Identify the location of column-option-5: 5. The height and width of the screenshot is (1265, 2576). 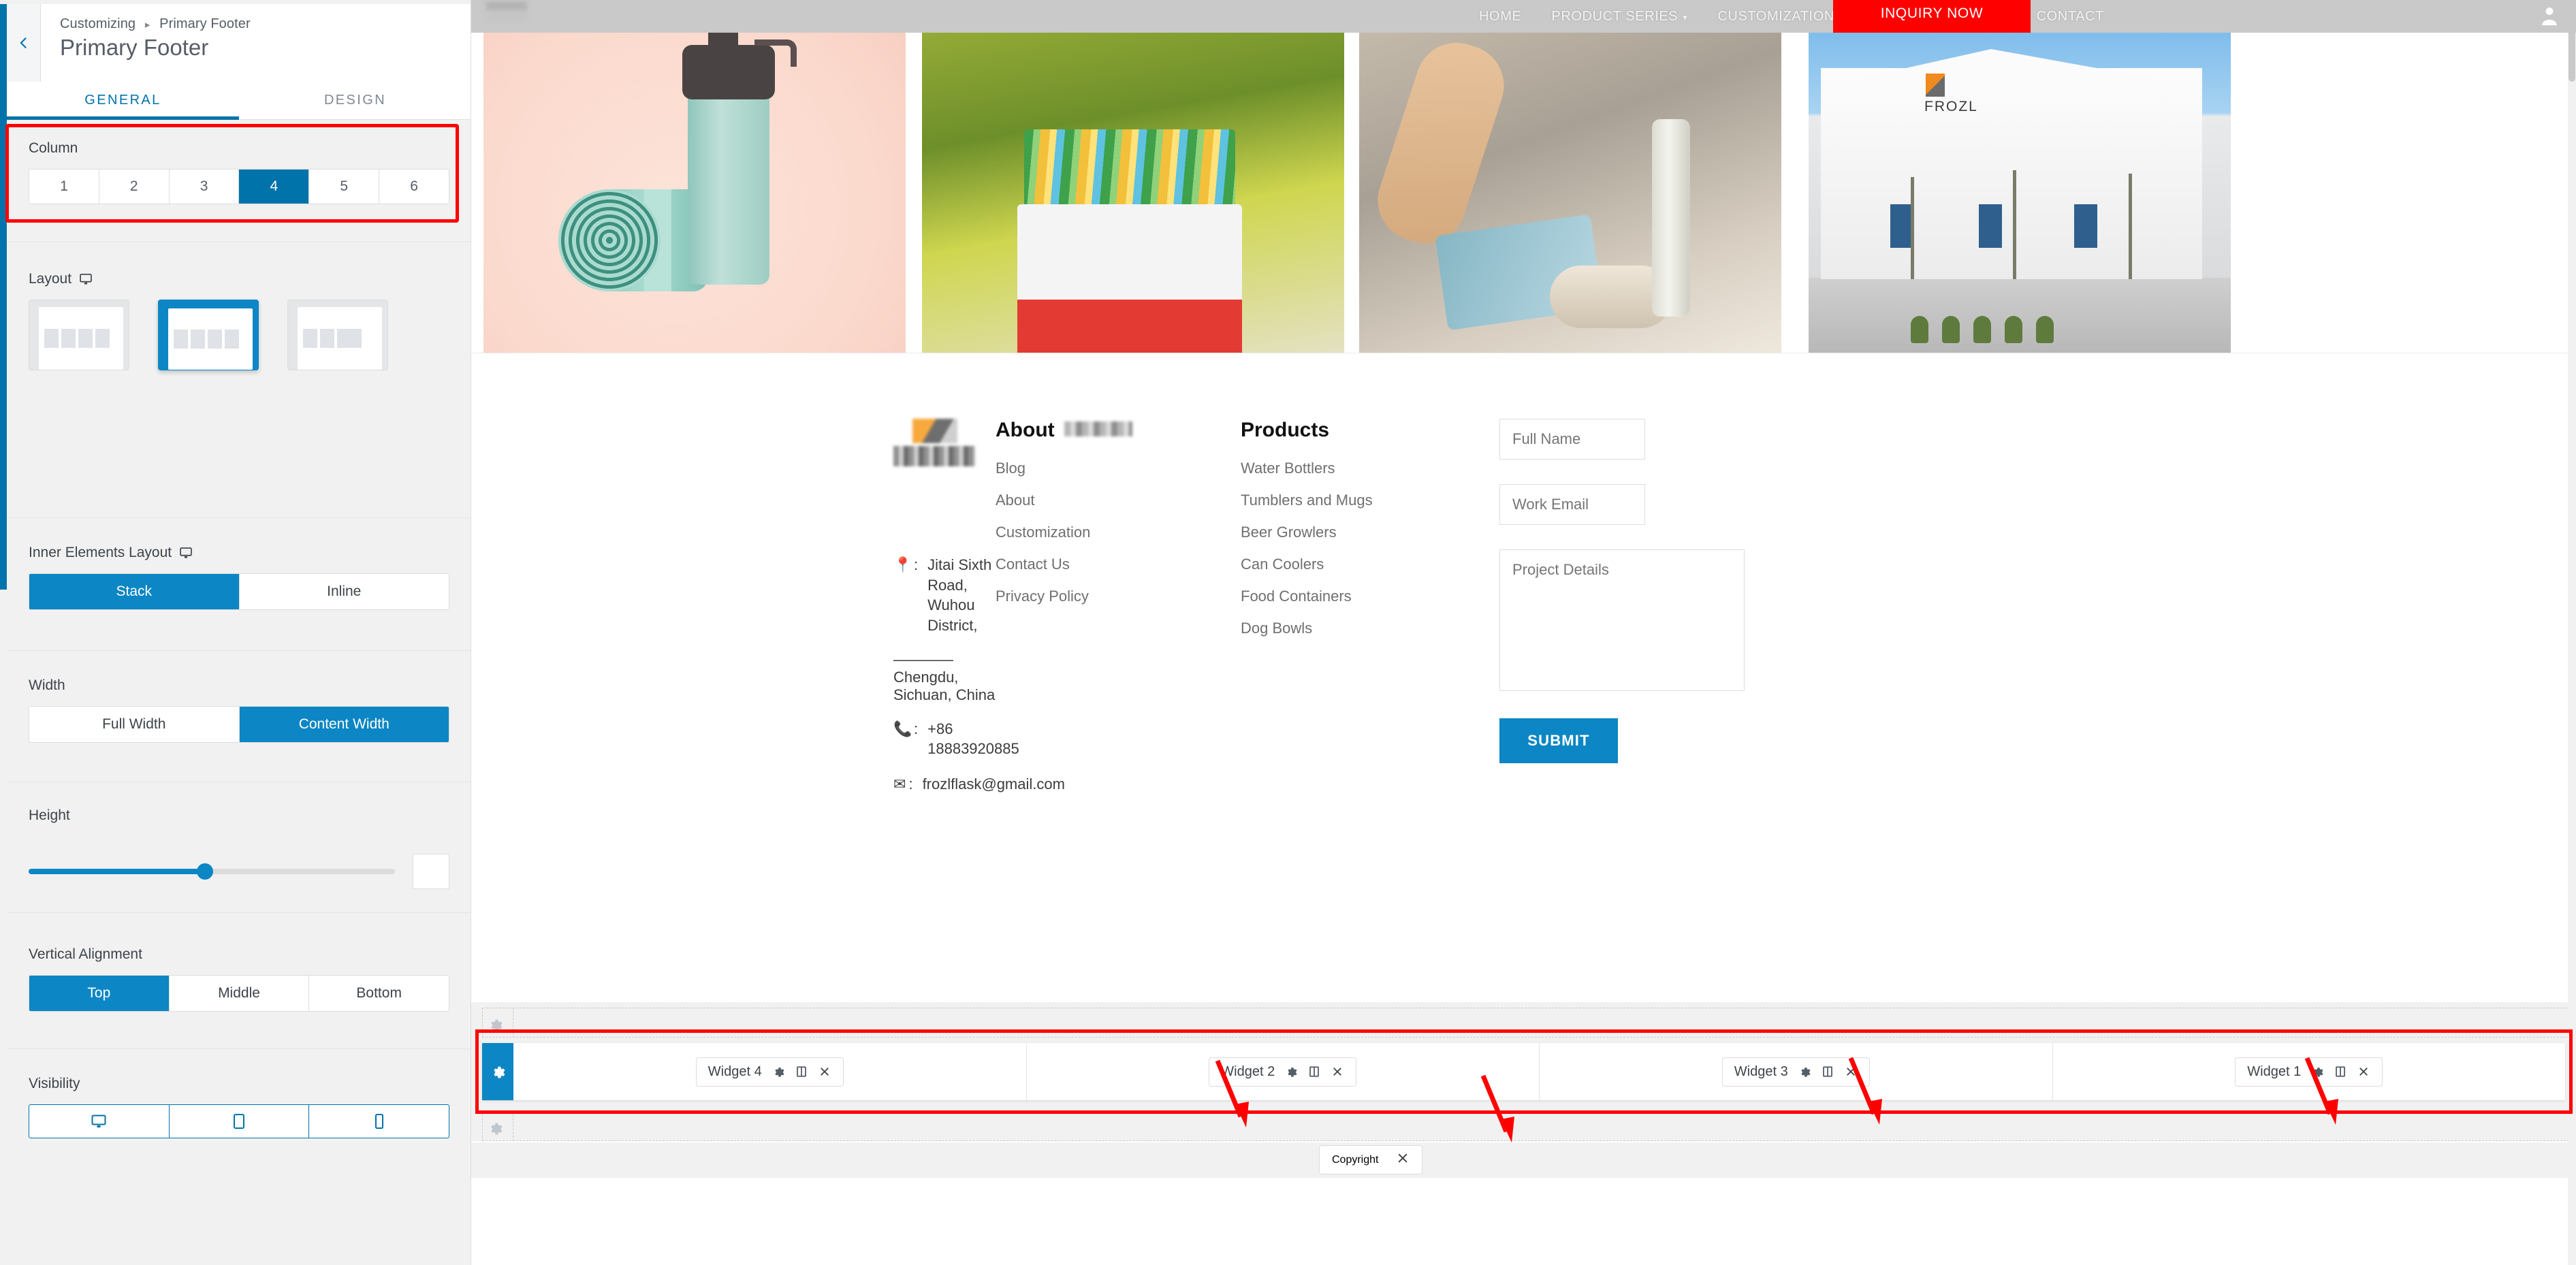
(344, 187).